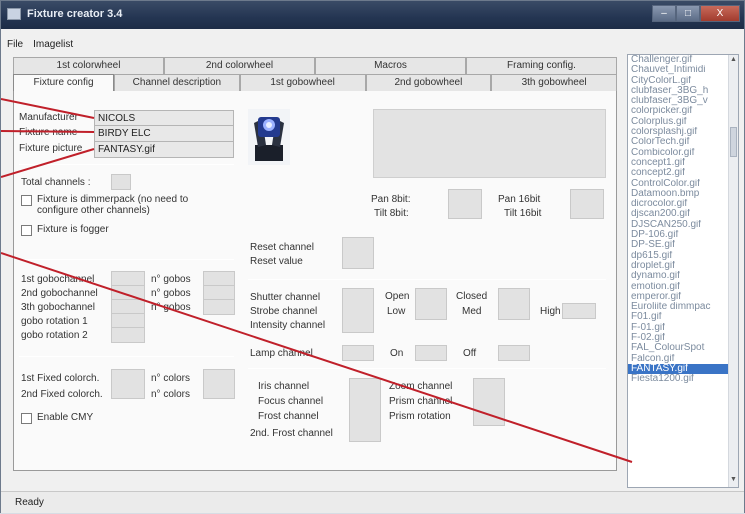 The width and height of the screenshot is (745, 514). Describe the element at coordinates (26, 418) in the screenshot. I see `enable-cmy-checkbox` at that location.